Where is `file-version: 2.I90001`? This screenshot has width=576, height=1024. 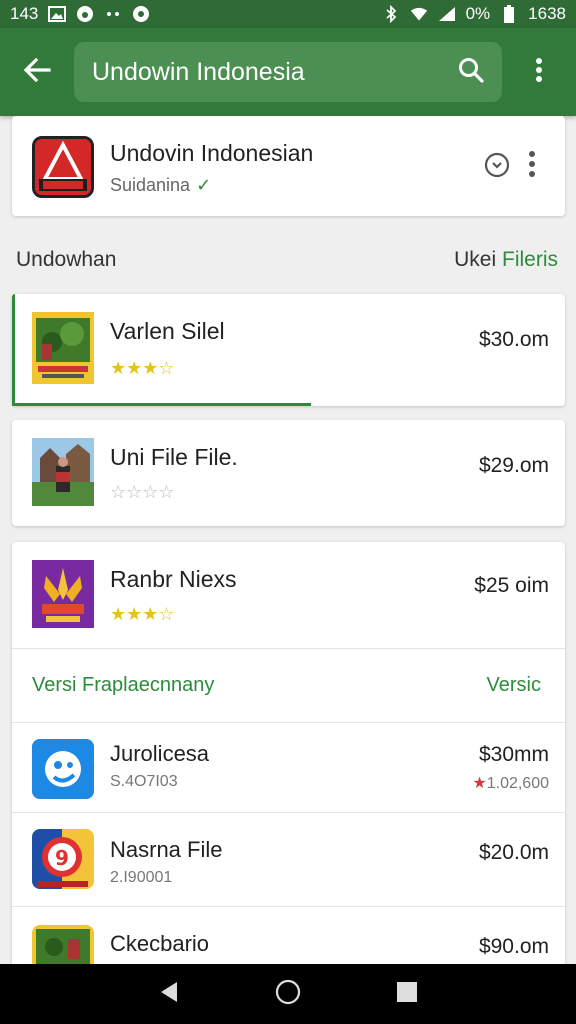
file-version: 2.I90001 is located at coordinates (141, 877).